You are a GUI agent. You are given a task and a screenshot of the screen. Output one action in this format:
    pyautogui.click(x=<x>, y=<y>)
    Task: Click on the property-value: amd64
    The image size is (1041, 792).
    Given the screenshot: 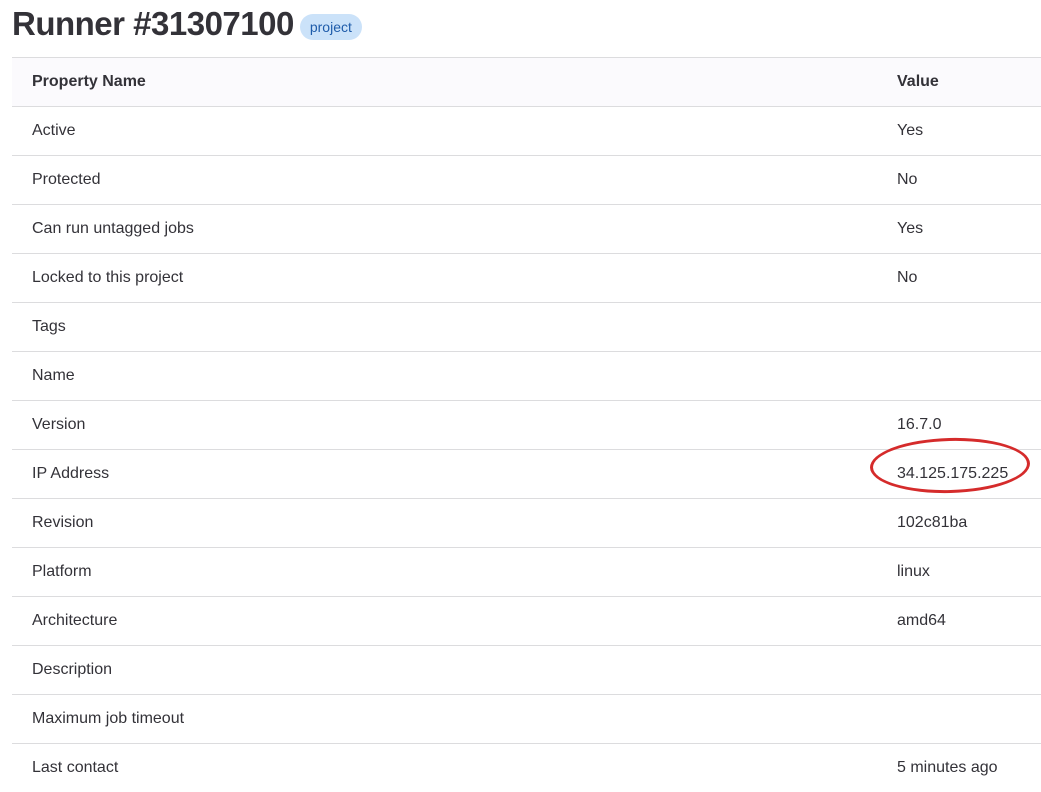 What is the action you would take?
    pyautogui.click(x=969, y=621)
    